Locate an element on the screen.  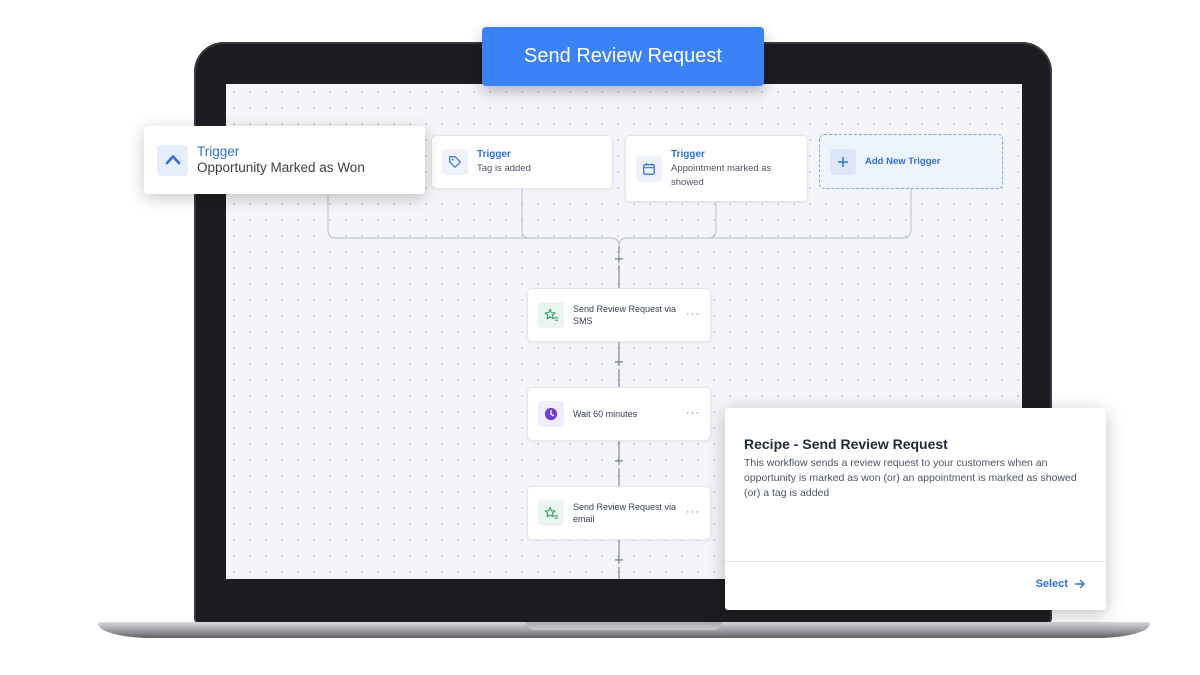
trigger-card-appointment: Trigger Appointment marked as showed is located at coordinates (716, 168).